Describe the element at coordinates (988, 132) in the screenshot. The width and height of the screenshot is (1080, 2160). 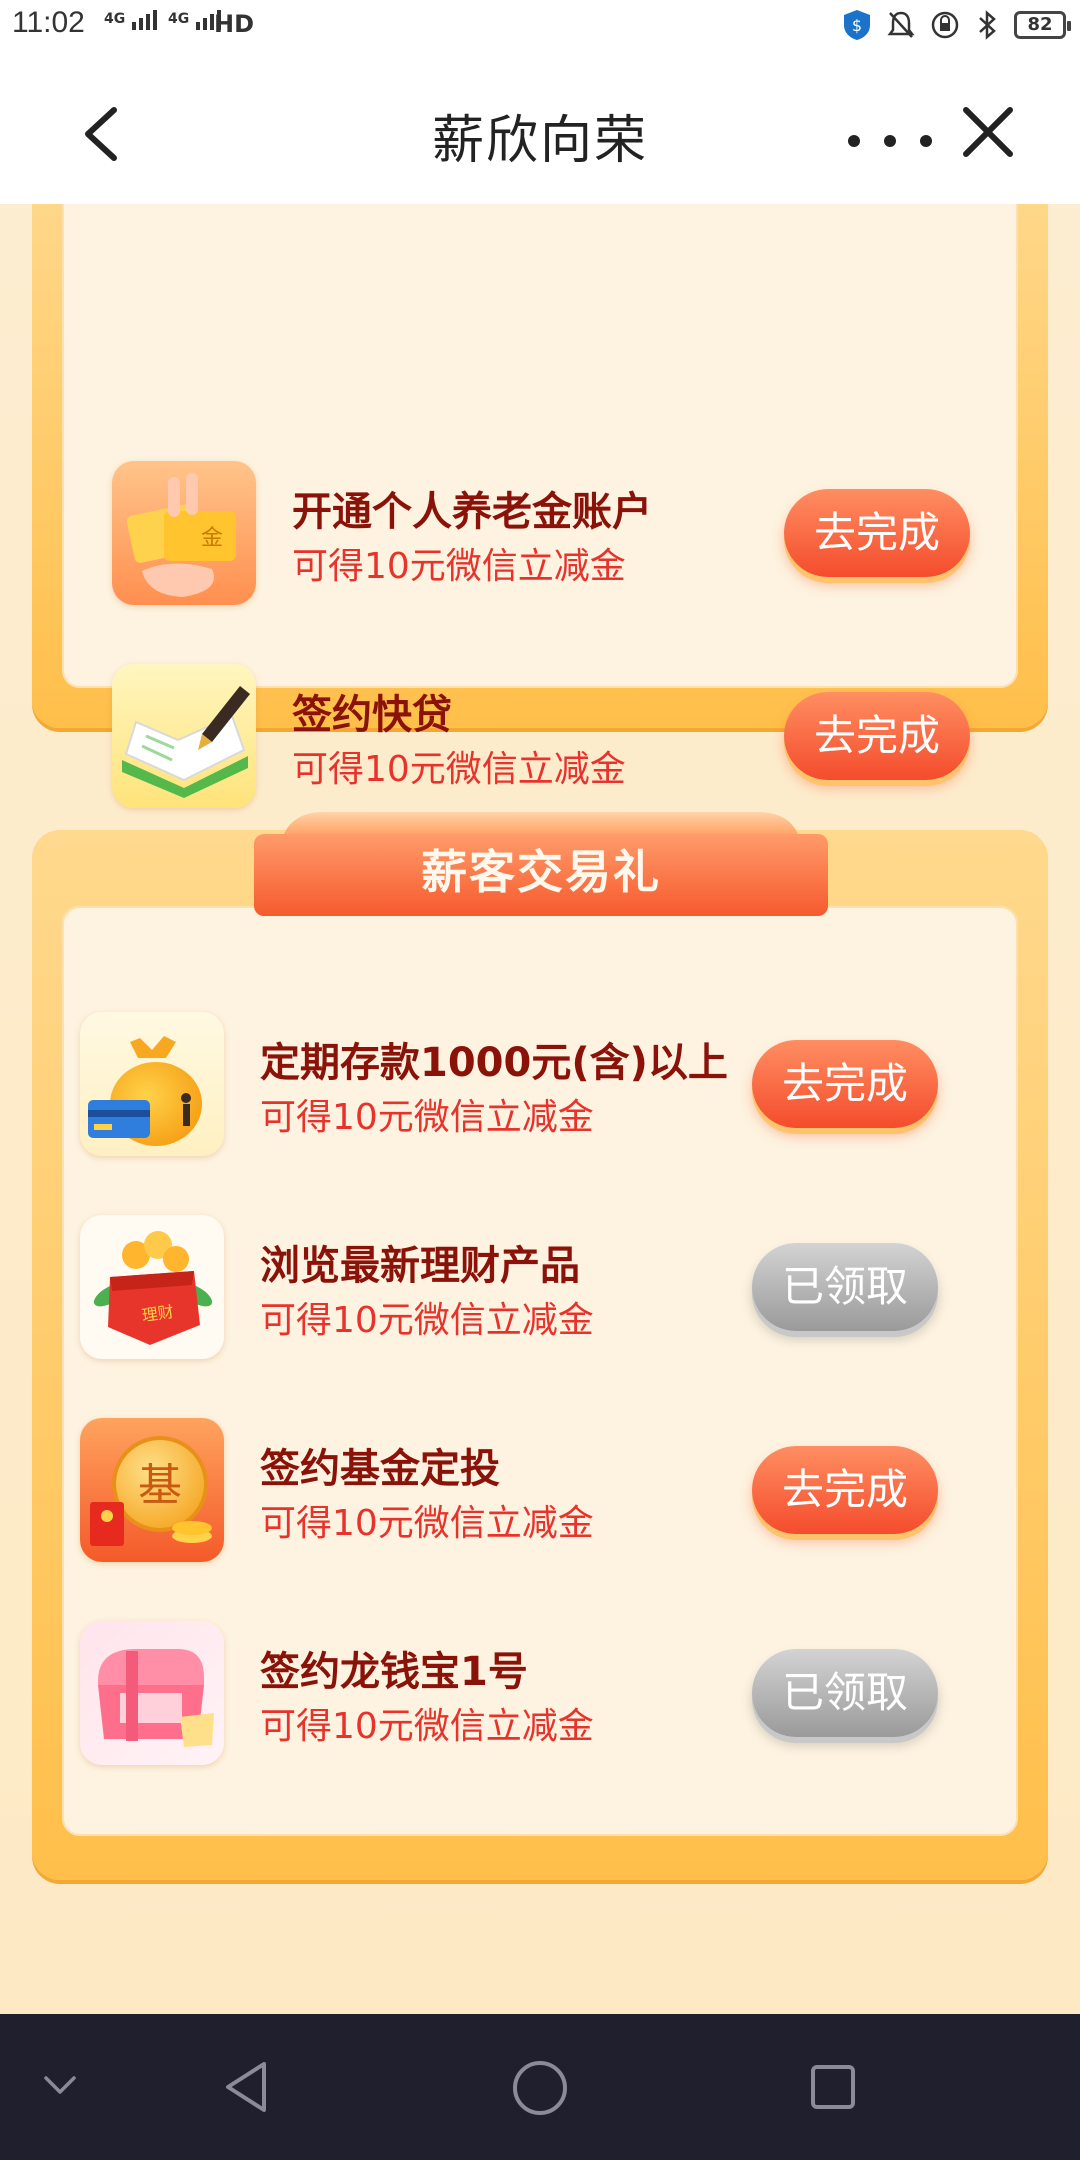
I see `close-icon` at that location.